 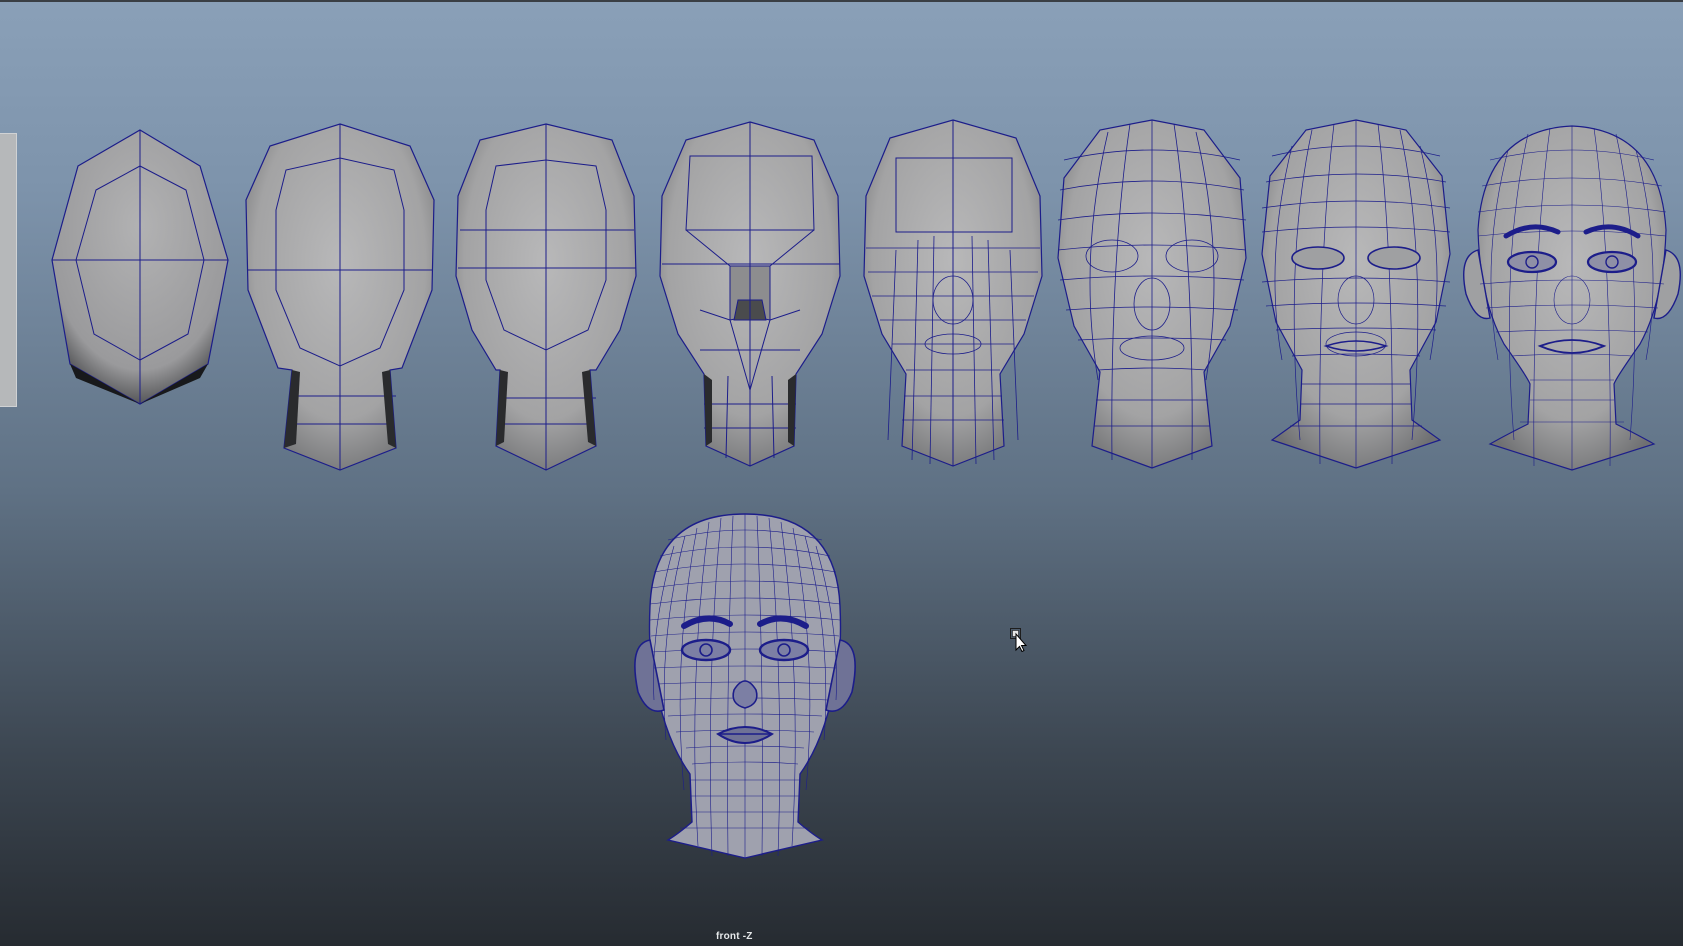 I want to click on camera-label: front -Z, so click(x=734, y=936).